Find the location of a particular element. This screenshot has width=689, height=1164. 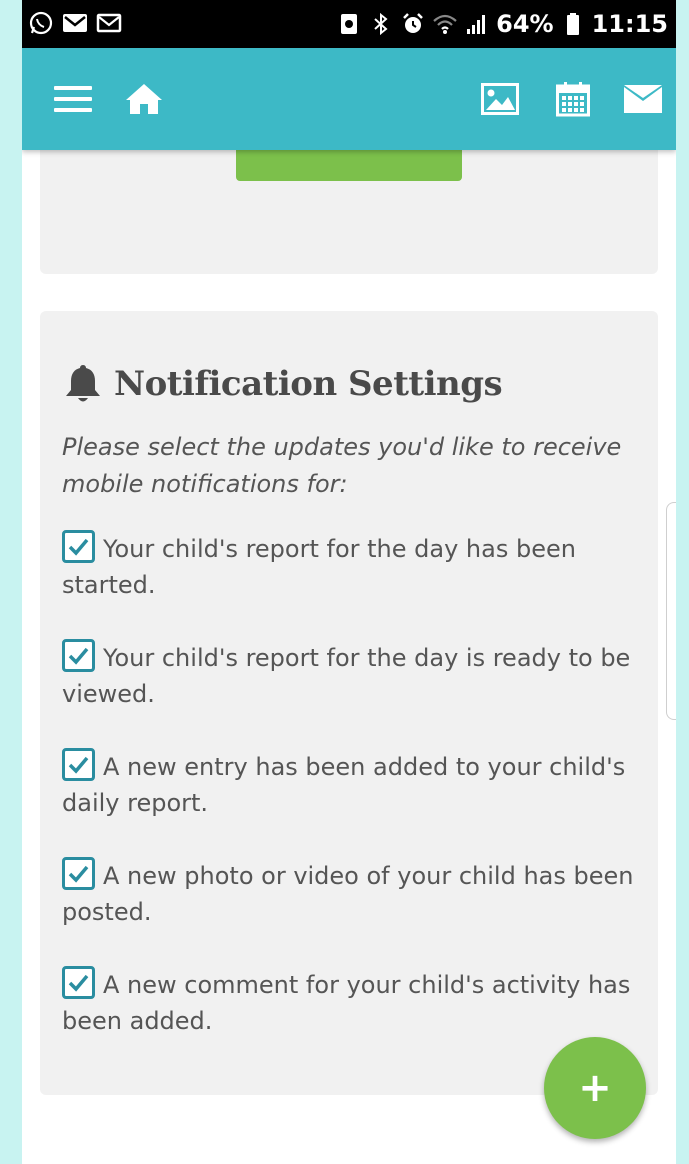

menu-icon is located at coordinates (73, 99).